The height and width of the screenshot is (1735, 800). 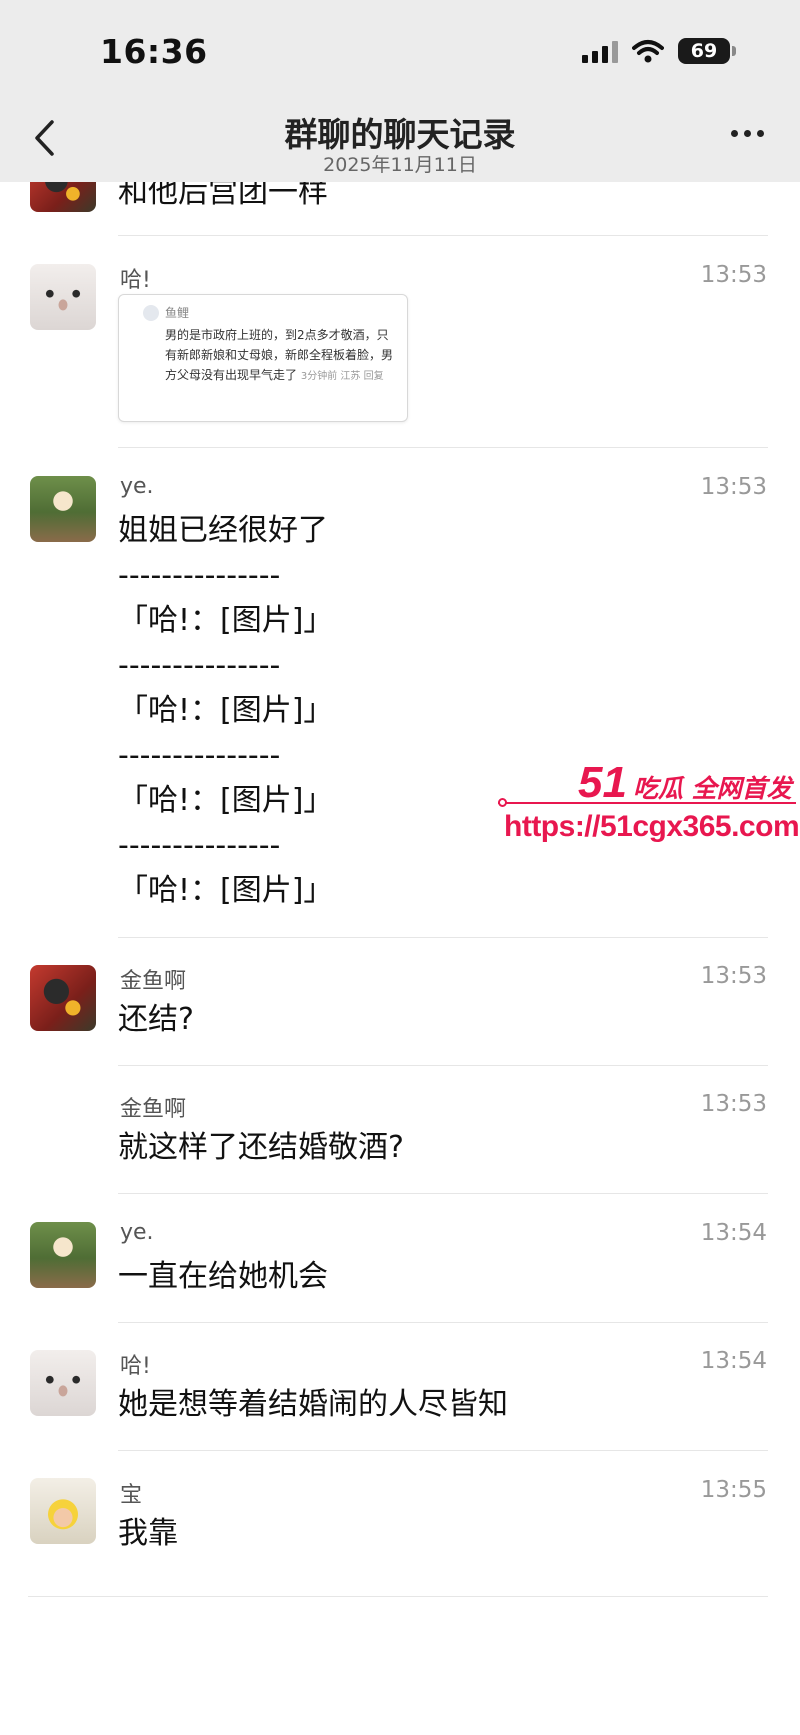 I want to click on message-line: 姐姐已经很好了, so click(x=223, y=530).